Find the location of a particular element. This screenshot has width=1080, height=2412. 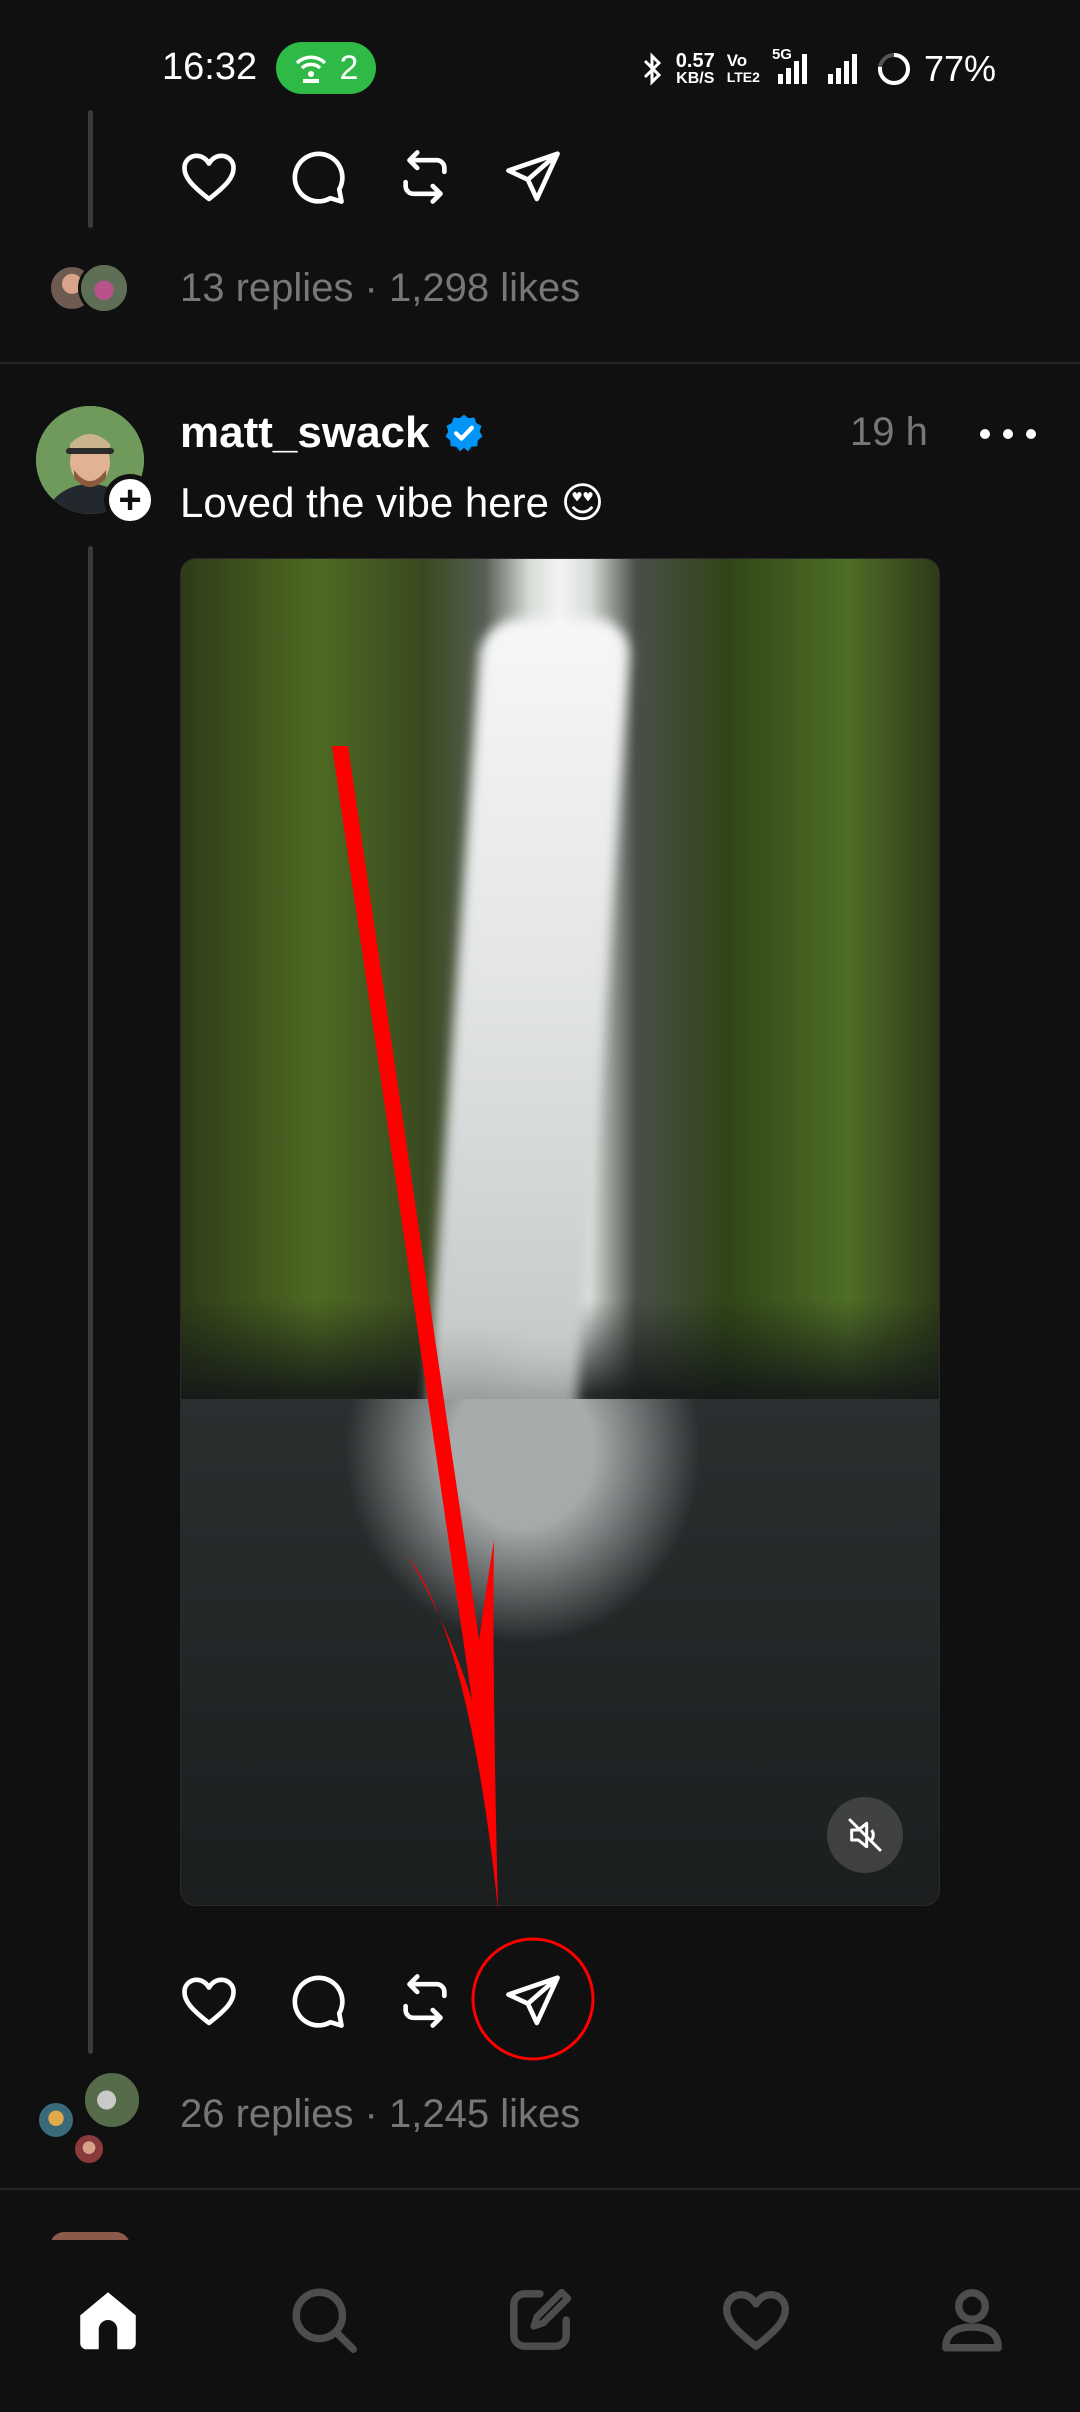

waterfall-scene is located at coordinates (526, 1059).